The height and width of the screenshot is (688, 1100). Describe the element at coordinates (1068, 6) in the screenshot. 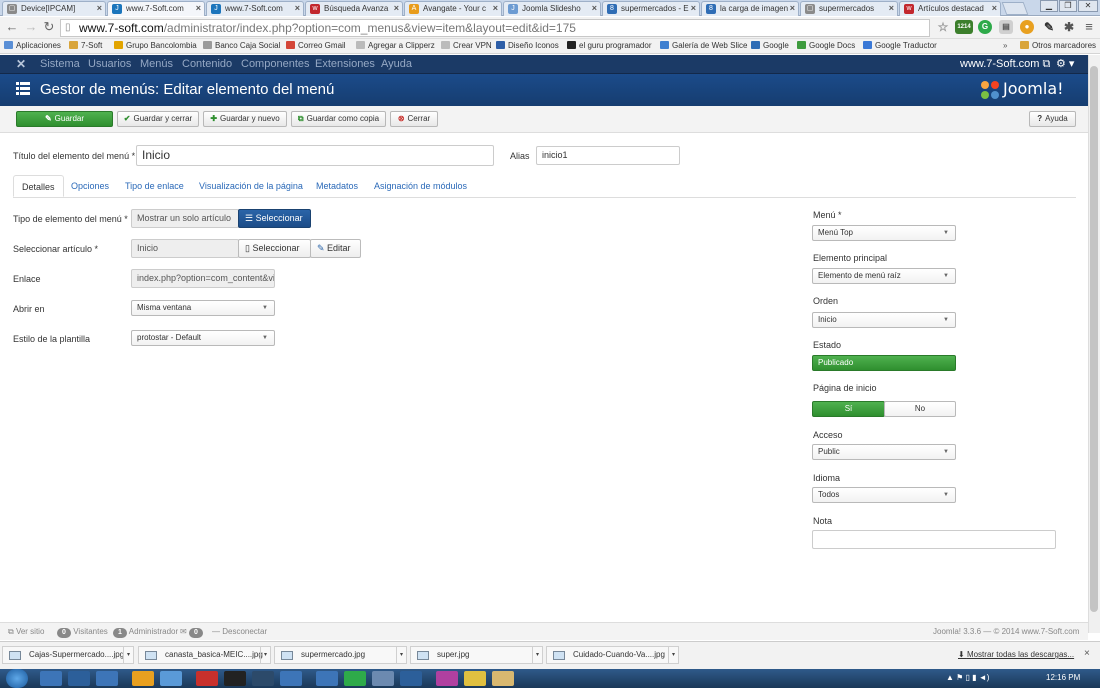

I see `restore-icon: ❐` at that location.